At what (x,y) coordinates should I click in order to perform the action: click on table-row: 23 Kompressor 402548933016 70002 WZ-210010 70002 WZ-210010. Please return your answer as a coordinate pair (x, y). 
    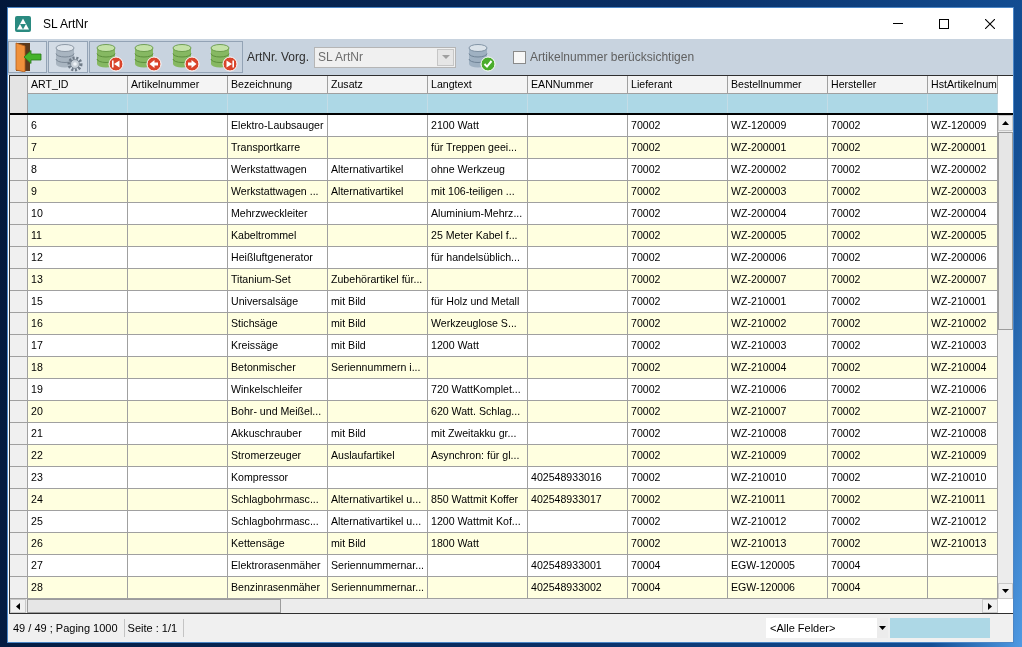
    Looking at the image, I should click on (504, 478).